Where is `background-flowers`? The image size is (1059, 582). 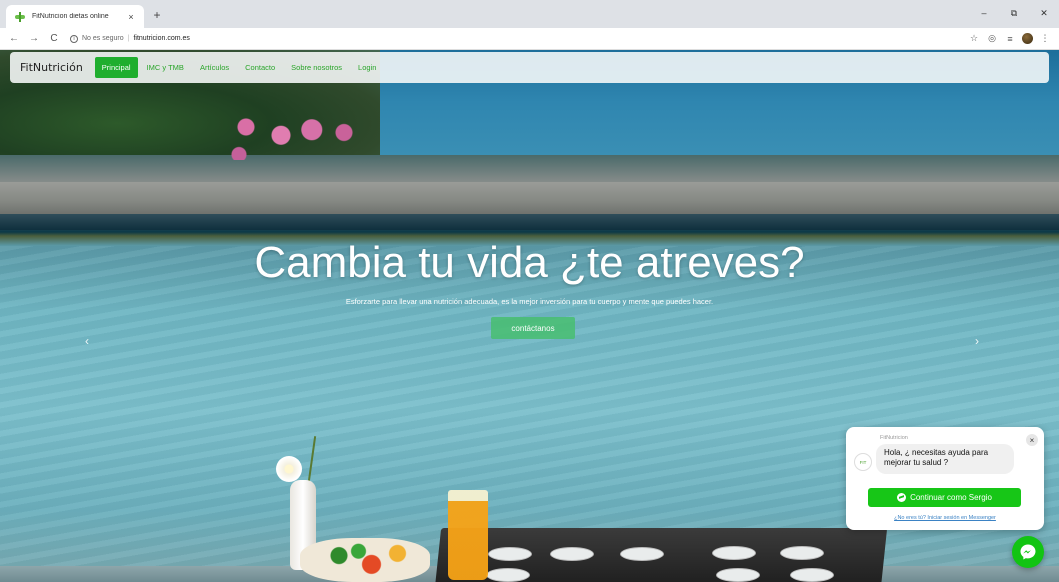 background-flowers is located at coordinates (295, 132).